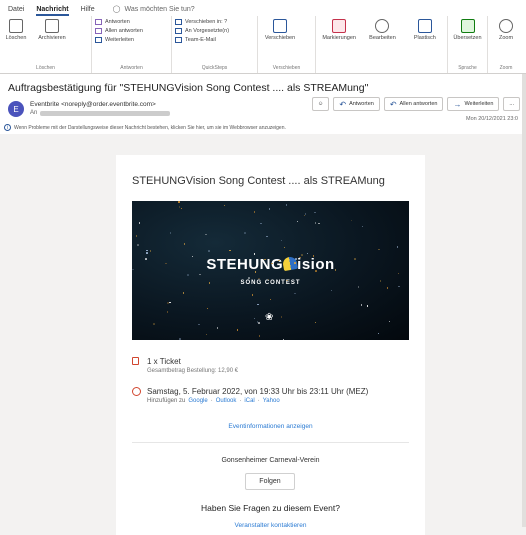 This screenshot has width=526, height=535. Describe the element at coordinates (45, 68) in the screenshot. I see `group-label-delete: Löschen` at that location.